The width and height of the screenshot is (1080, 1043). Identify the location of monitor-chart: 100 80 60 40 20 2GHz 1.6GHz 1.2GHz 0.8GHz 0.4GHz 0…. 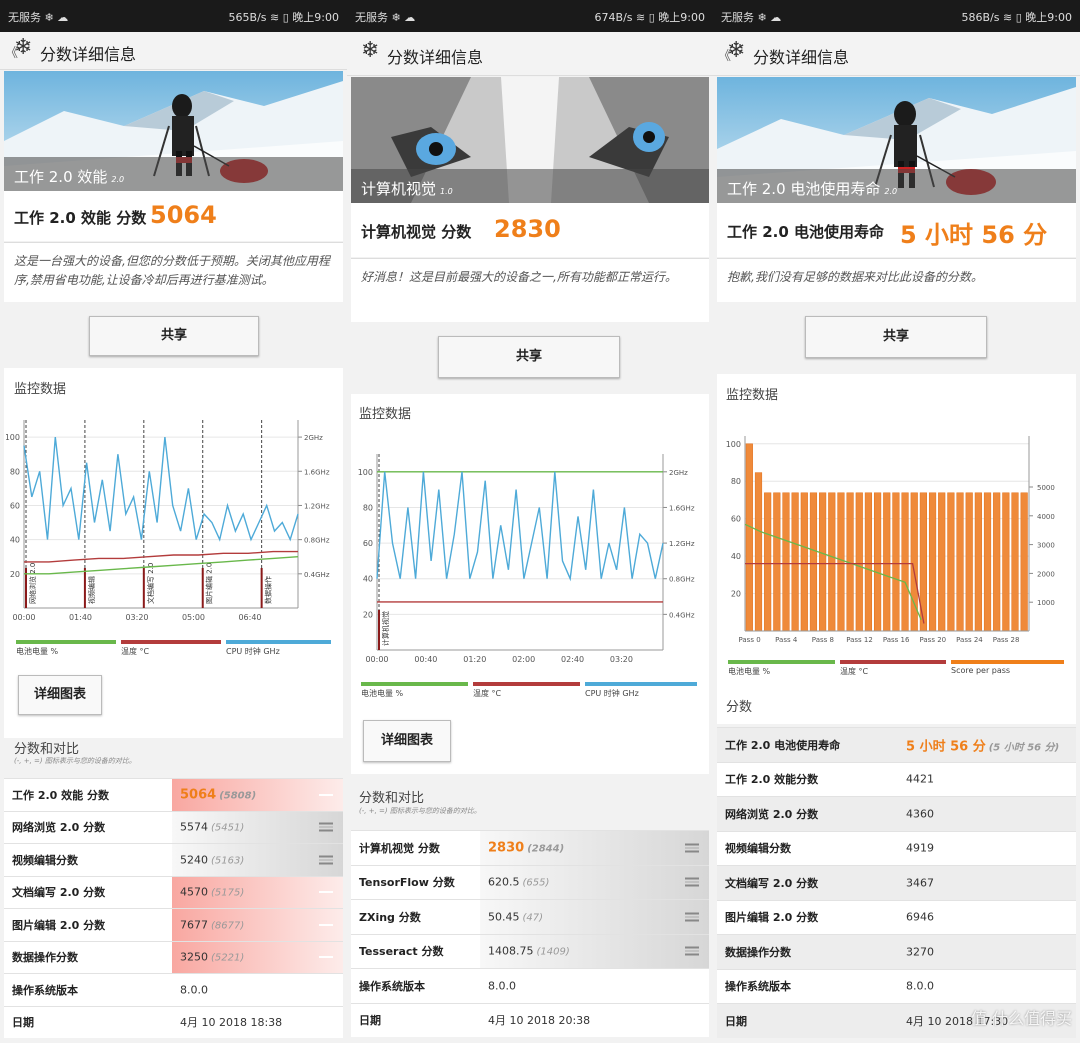
(173, 521).